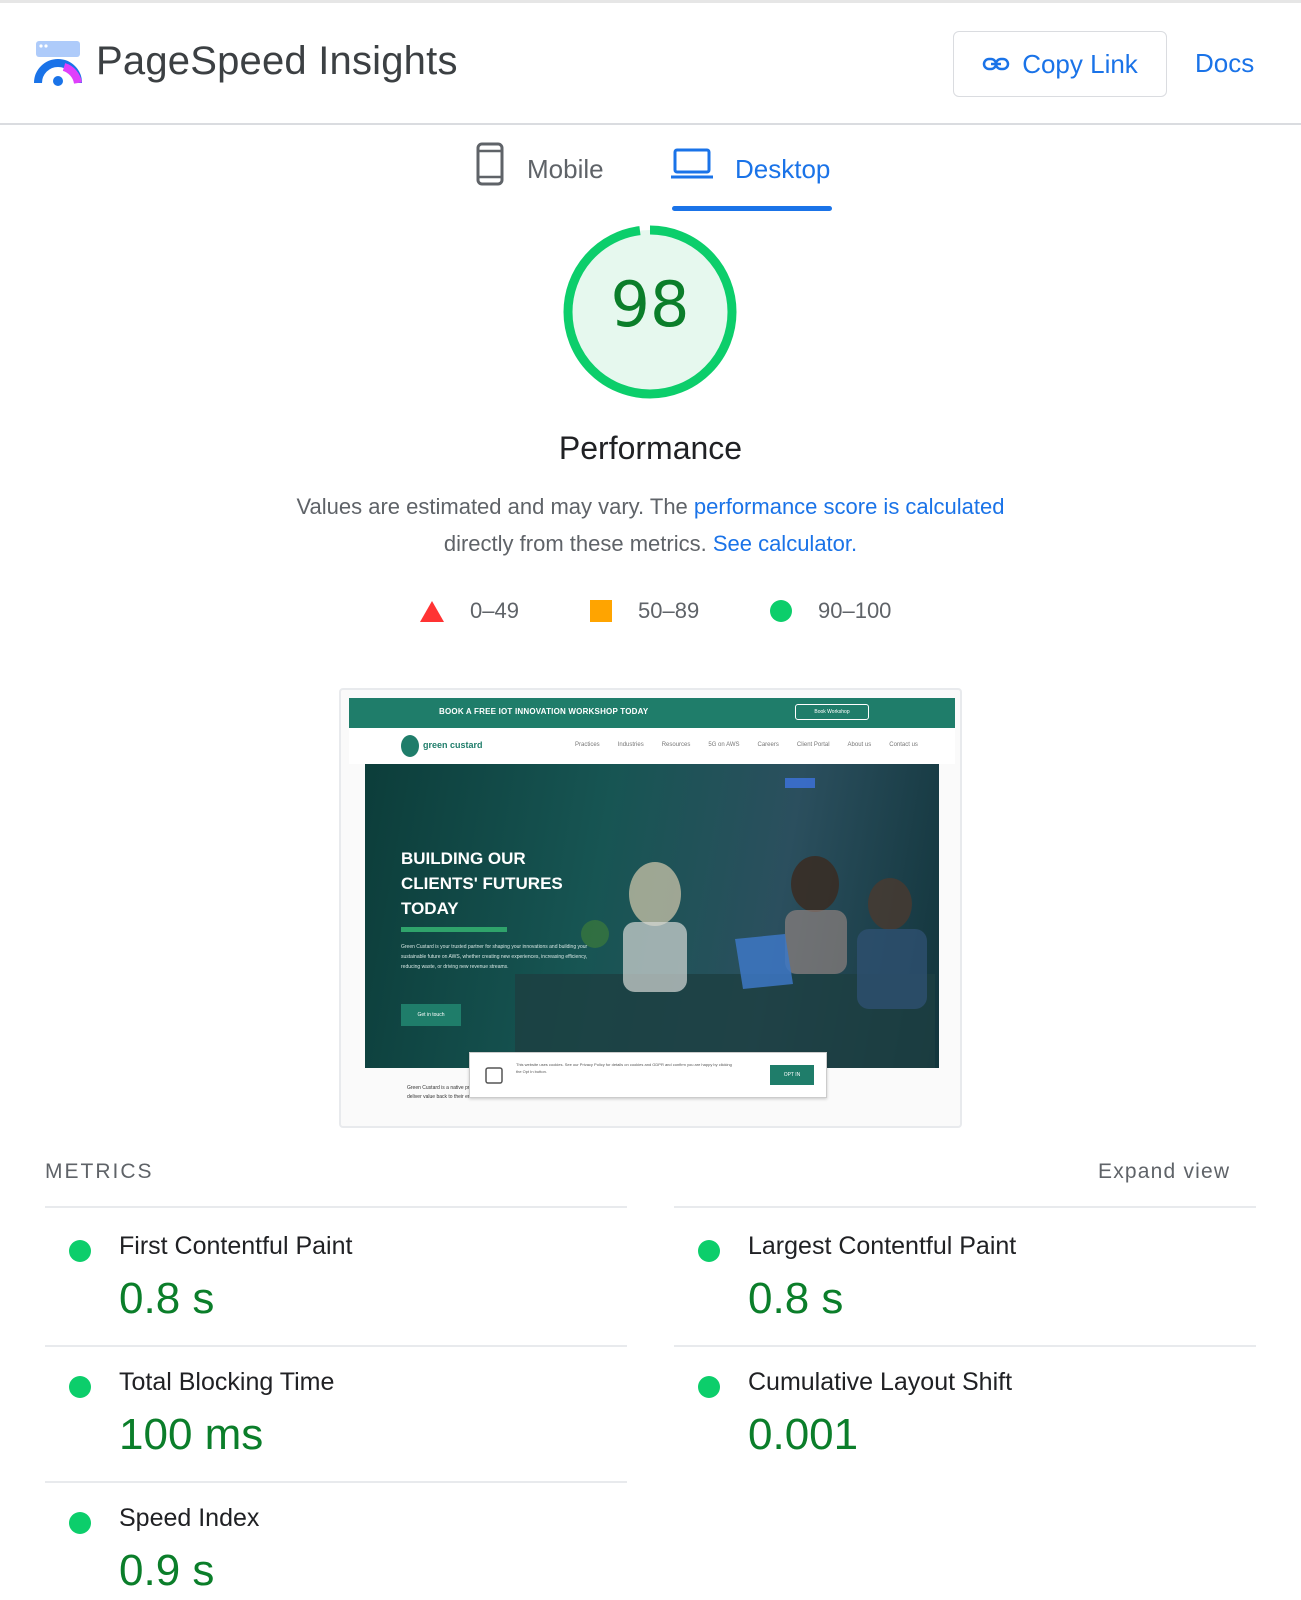  I want to click on thumb-nav-link: Client Portal, so click(813, 745).